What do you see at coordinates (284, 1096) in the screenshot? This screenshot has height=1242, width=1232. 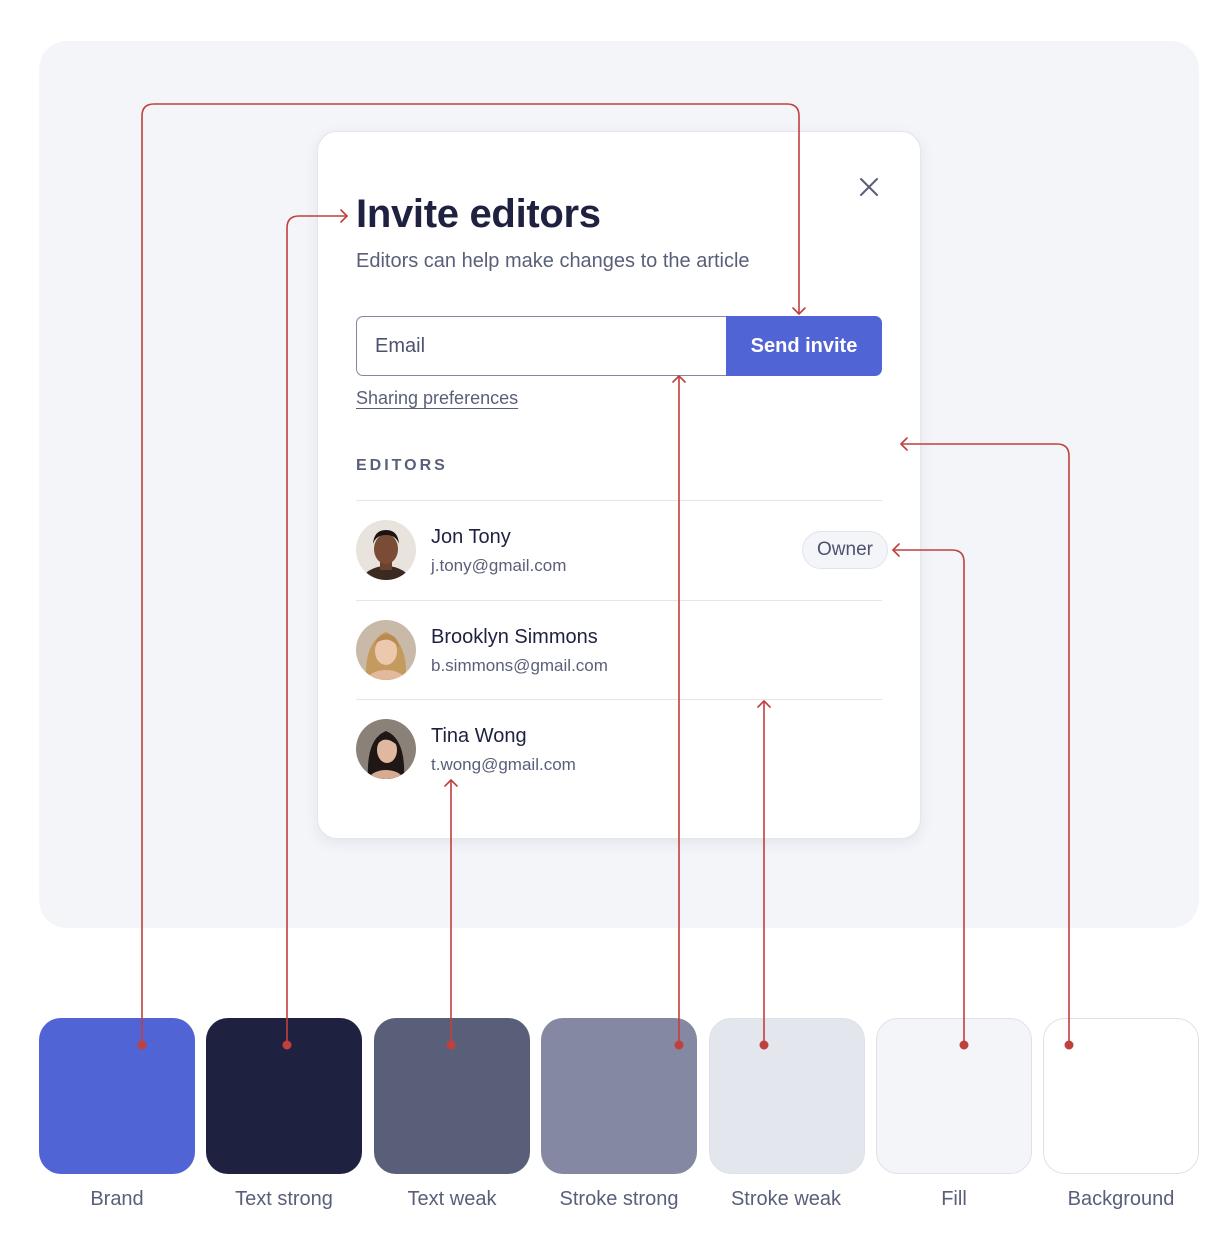 I see `swatch-text-strong` at bounding box center [284, 1096].